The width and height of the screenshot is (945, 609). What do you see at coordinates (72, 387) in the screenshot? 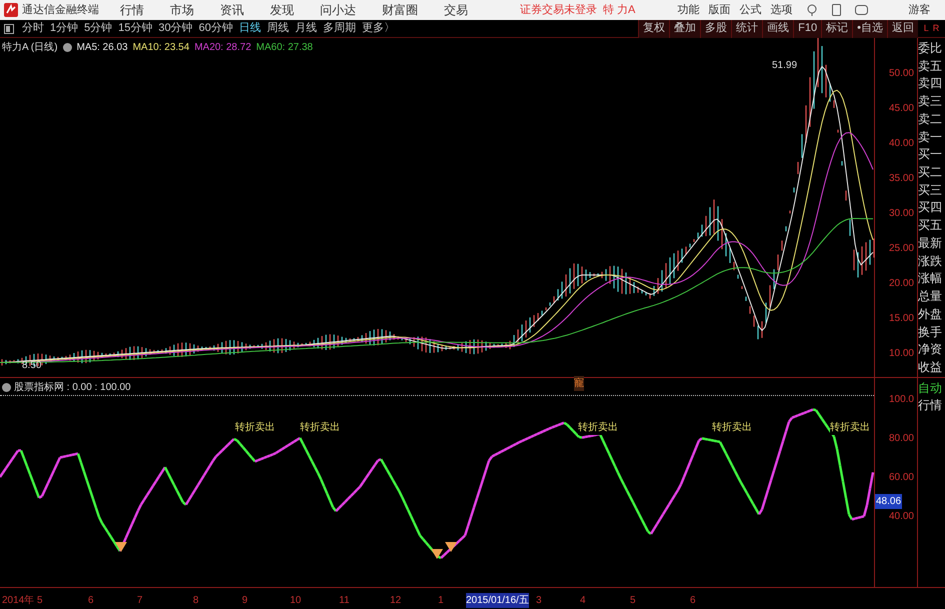
I see `indicator-title: 股票指标网 : 0.00 : 100.00` at bounding box center [72, 387].